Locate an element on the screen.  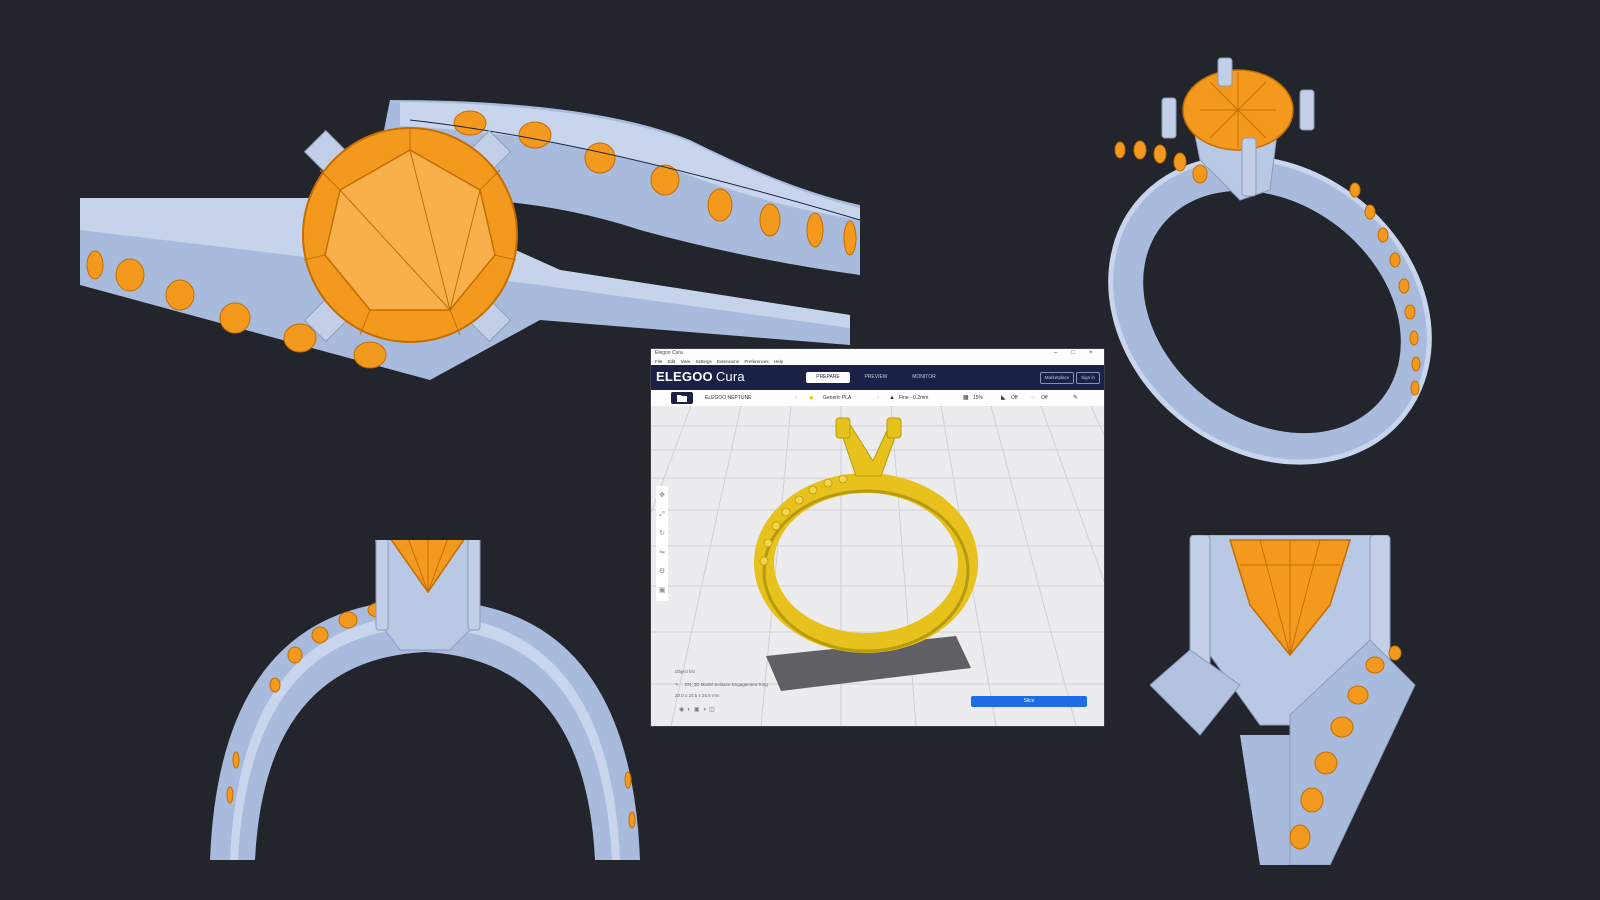
object-dimensions: 20.0 x 20.5 x 25.5 mm is located at coordinates (697, 695).